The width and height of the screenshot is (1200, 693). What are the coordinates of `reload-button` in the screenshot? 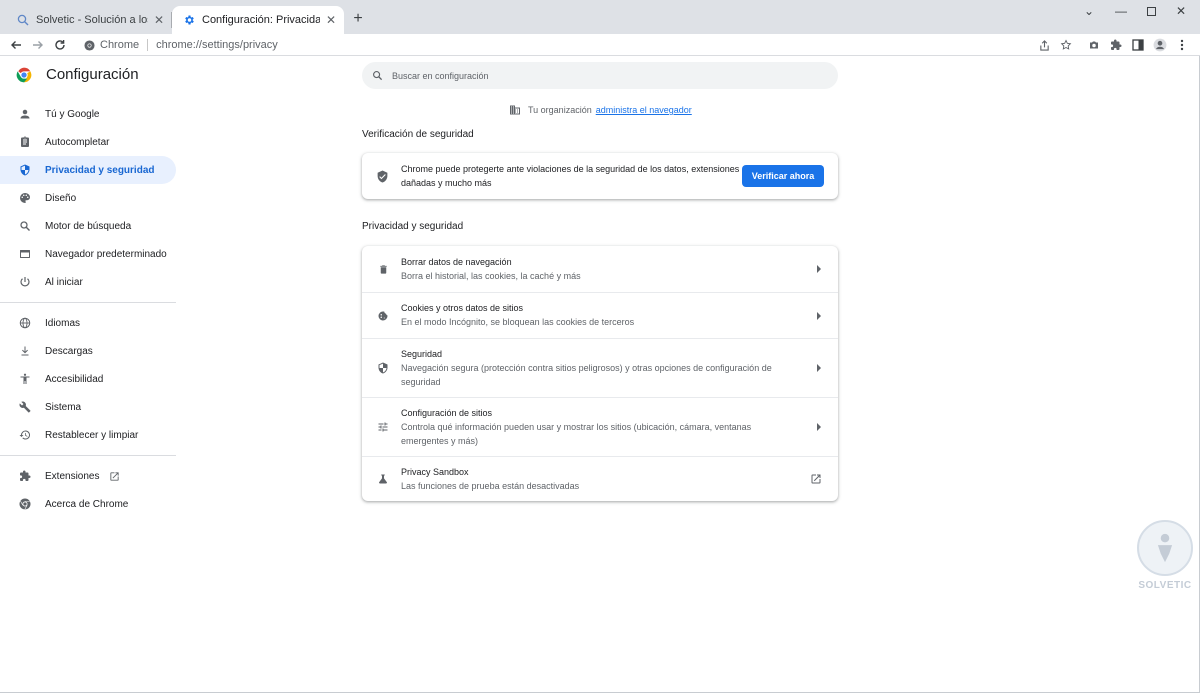 It's located at (60, 45).